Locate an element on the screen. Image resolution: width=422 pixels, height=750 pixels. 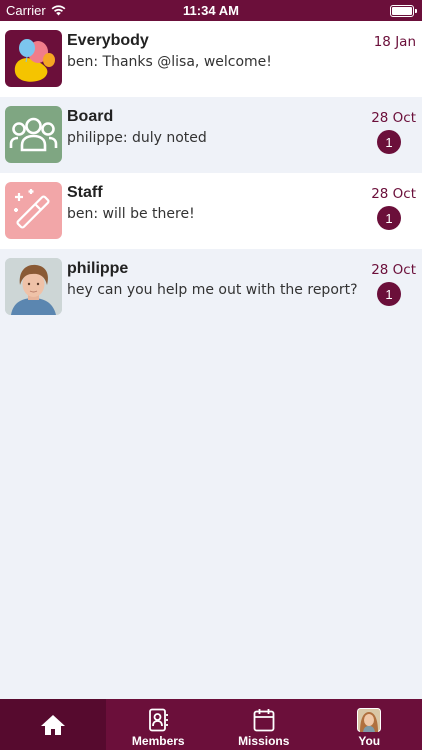
tab-members: Members is located at coordinates (159, 724).